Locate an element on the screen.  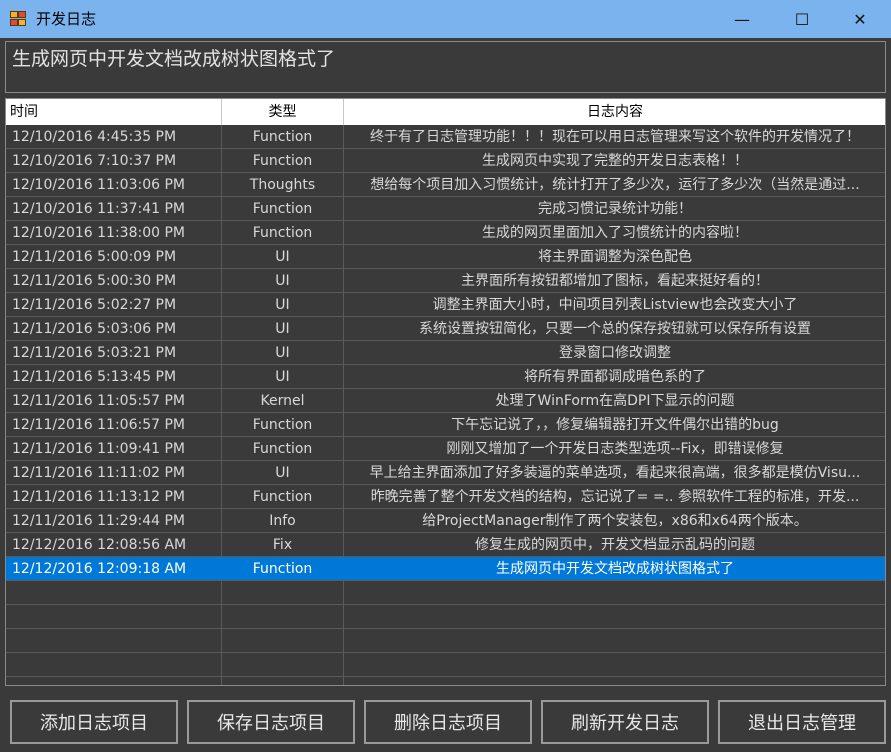
row-time: 12/11/2016 5:03:06 PM is located at coordinates (114, 329).